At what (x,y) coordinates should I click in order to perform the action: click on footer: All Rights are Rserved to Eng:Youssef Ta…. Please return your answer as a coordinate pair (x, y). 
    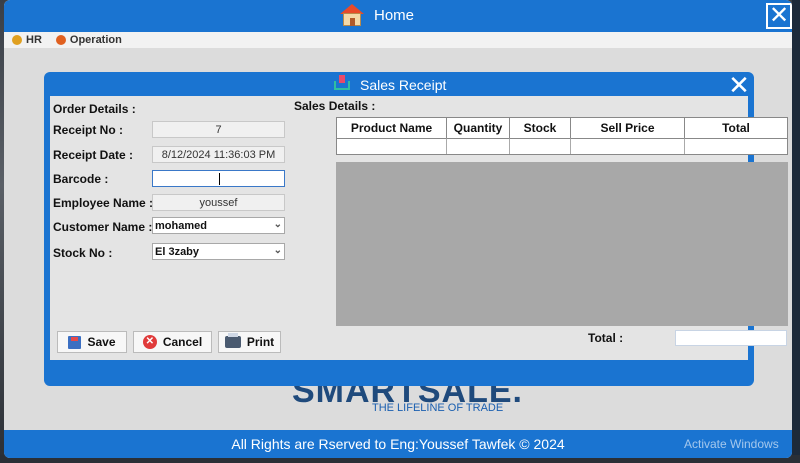
    Looking at the image, I should click on (398, 444).